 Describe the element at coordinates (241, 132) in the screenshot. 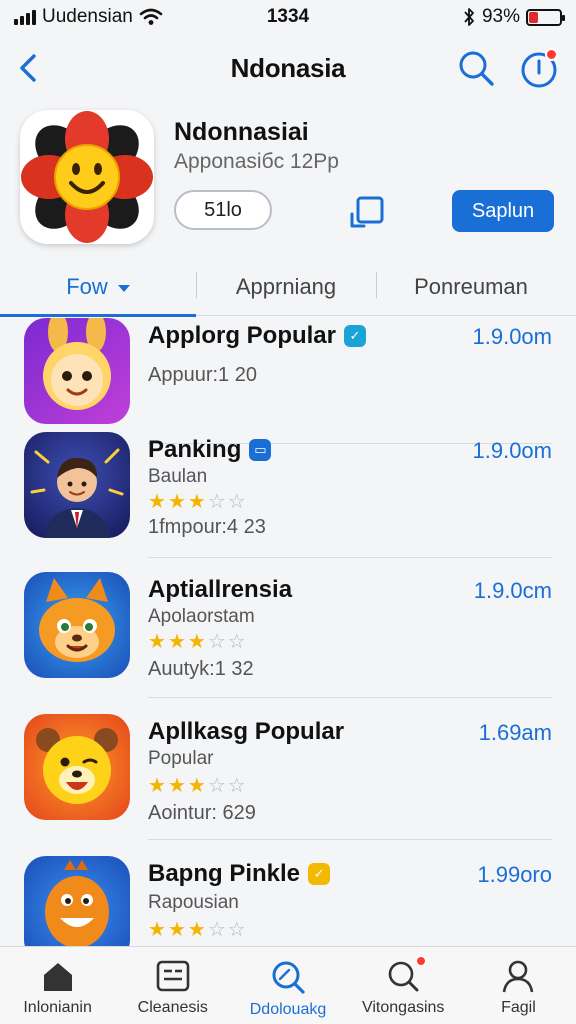

I see `app-name: Ndonnasiai` at that location.